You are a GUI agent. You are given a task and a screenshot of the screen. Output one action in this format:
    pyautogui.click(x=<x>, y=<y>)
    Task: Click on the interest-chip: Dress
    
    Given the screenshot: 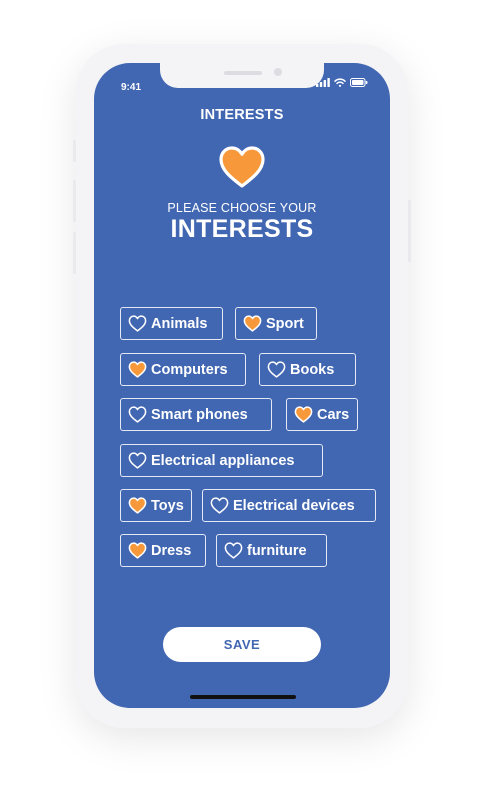 What is the action you would take?
    pyautogui.click(x=163, y=550)
    